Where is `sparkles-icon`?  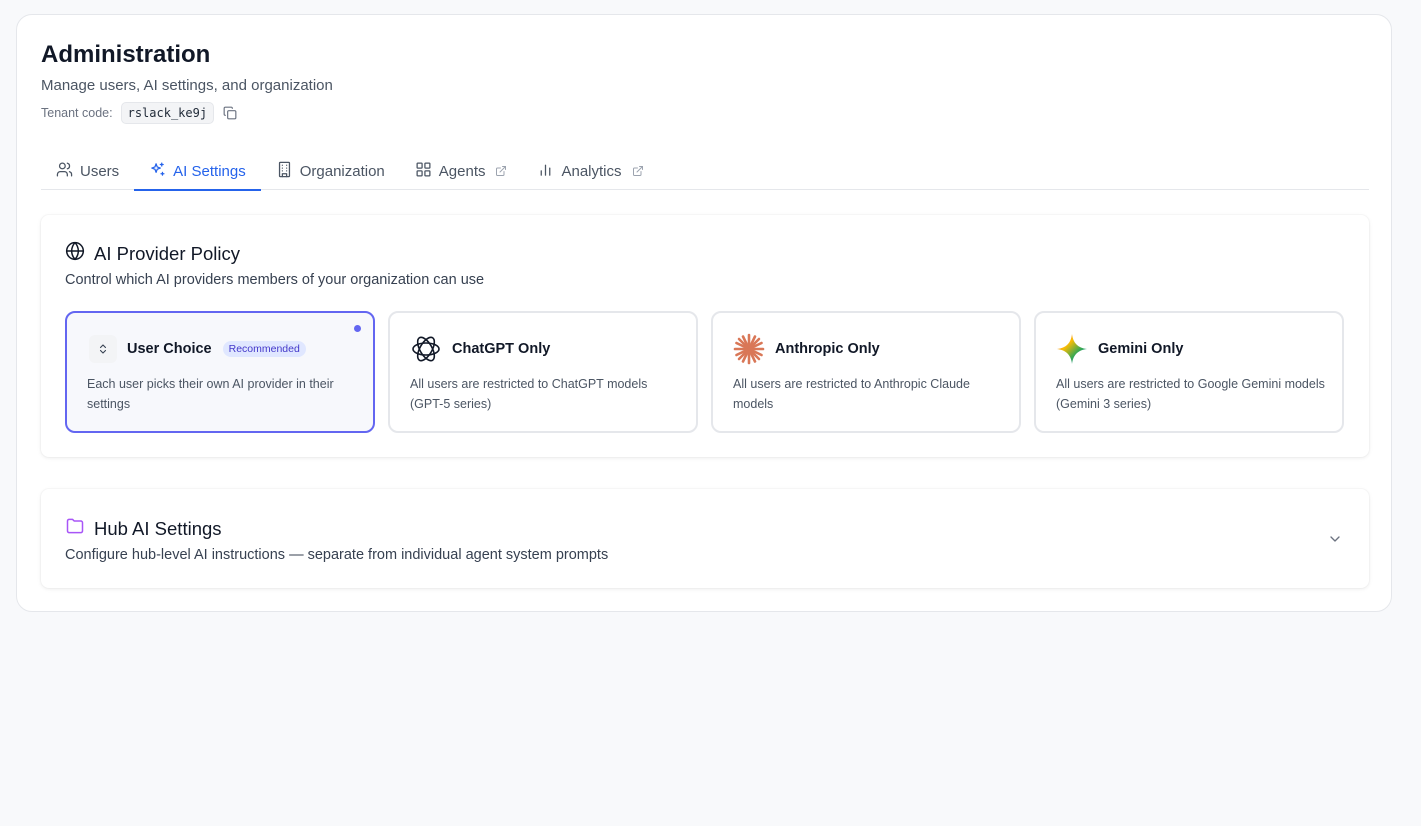
sparkles-icon is located at coordinates (157, 171).